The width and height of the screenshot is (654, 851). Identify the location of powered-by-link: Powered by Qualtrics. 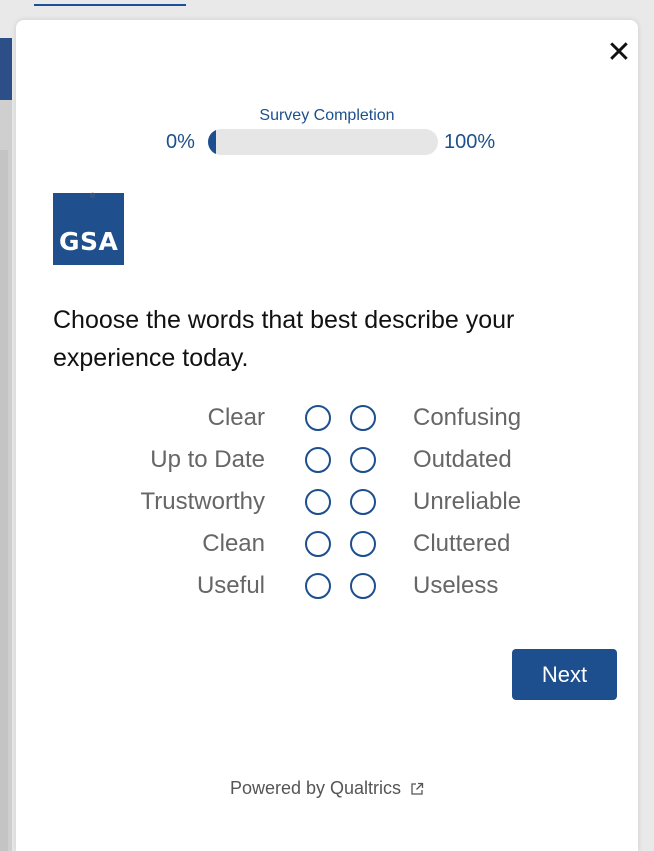
(327, 788).